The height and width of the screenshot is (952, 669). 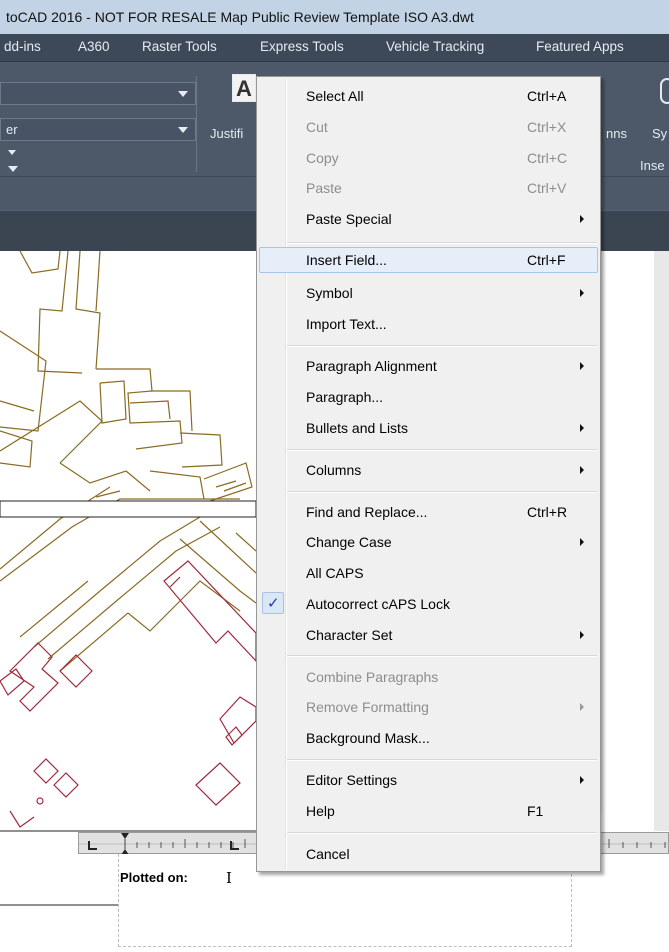 What do you see at coordinates (357, 428) in the screenshot?
I see `menu-item-label: Bullets and Lists` at bounding box center [357, 428].